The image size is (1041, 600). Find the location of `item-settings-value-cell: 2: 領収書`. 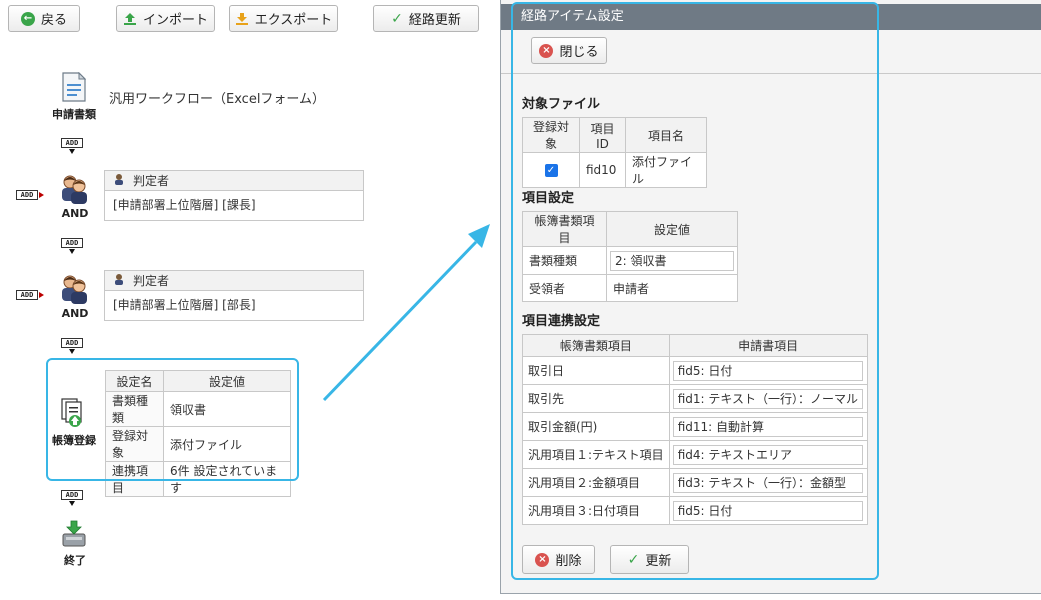

item-settings-value-cell: 2: 領収書 is located at coordinates (672, 260).